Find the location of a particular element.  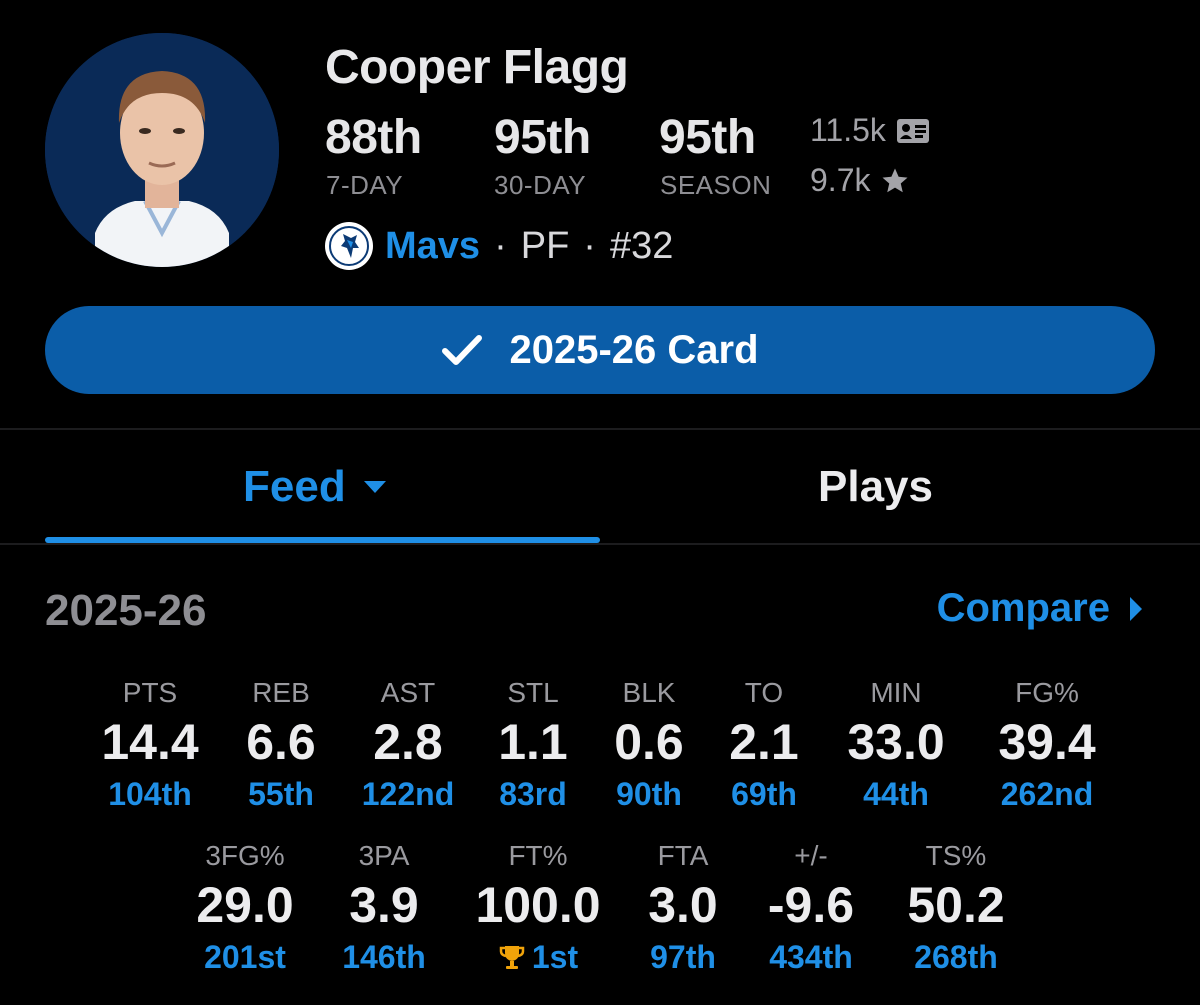

stat-rank-with-trophy: 1st is located at coordinates (538, 957).